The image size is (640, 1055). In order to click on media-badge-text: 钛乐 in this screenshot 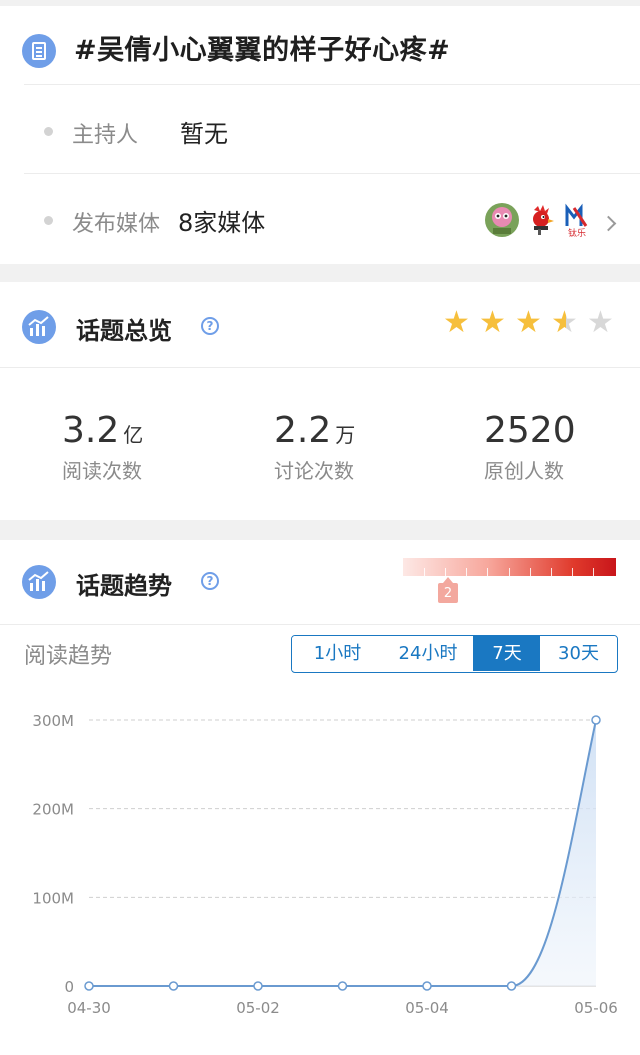, I will do `click(577, 232)`.